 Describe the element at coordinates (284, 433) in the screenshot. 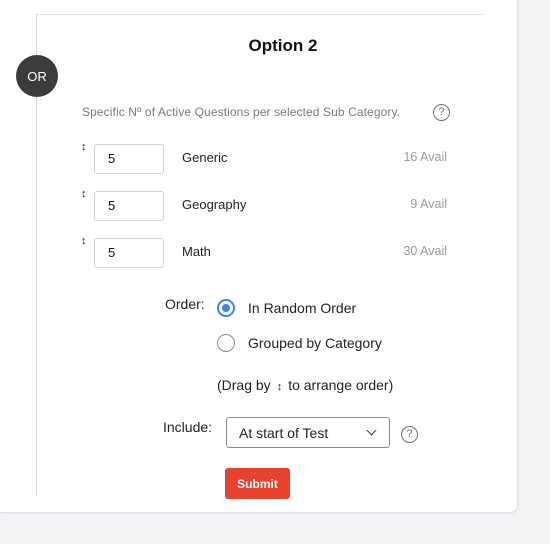

I see `include-select-value: At start of Test` at that location.